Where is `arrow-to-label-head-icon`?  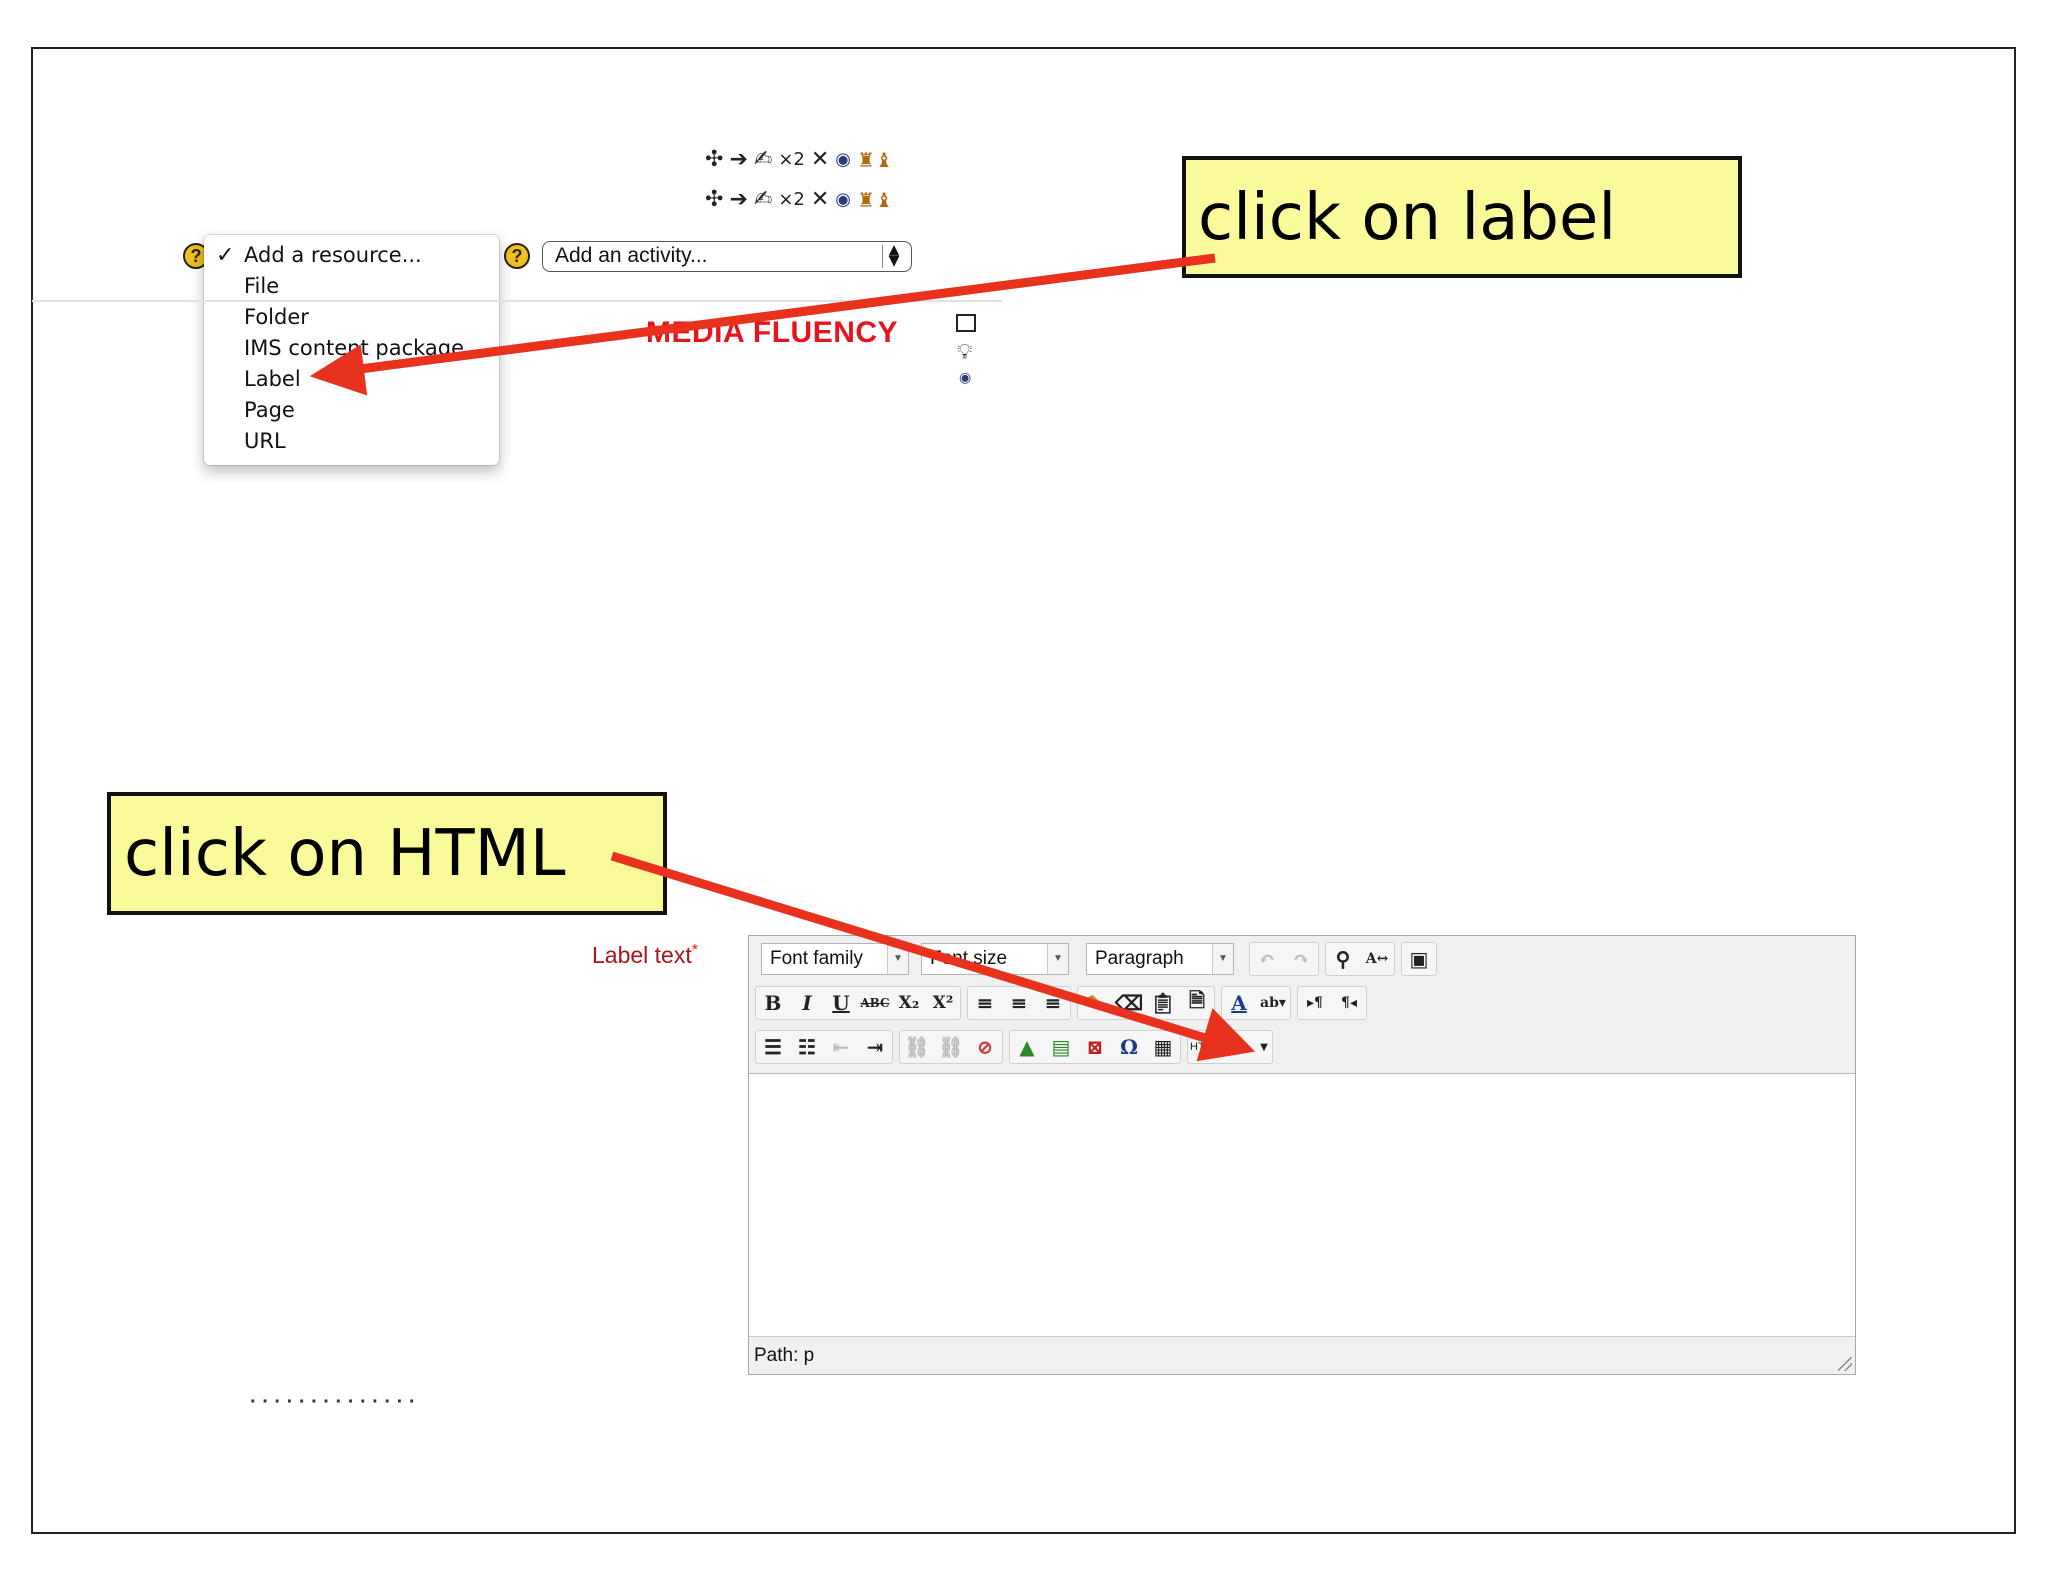
arrow-to-label-head-icon is located at coordinates (338, 370).